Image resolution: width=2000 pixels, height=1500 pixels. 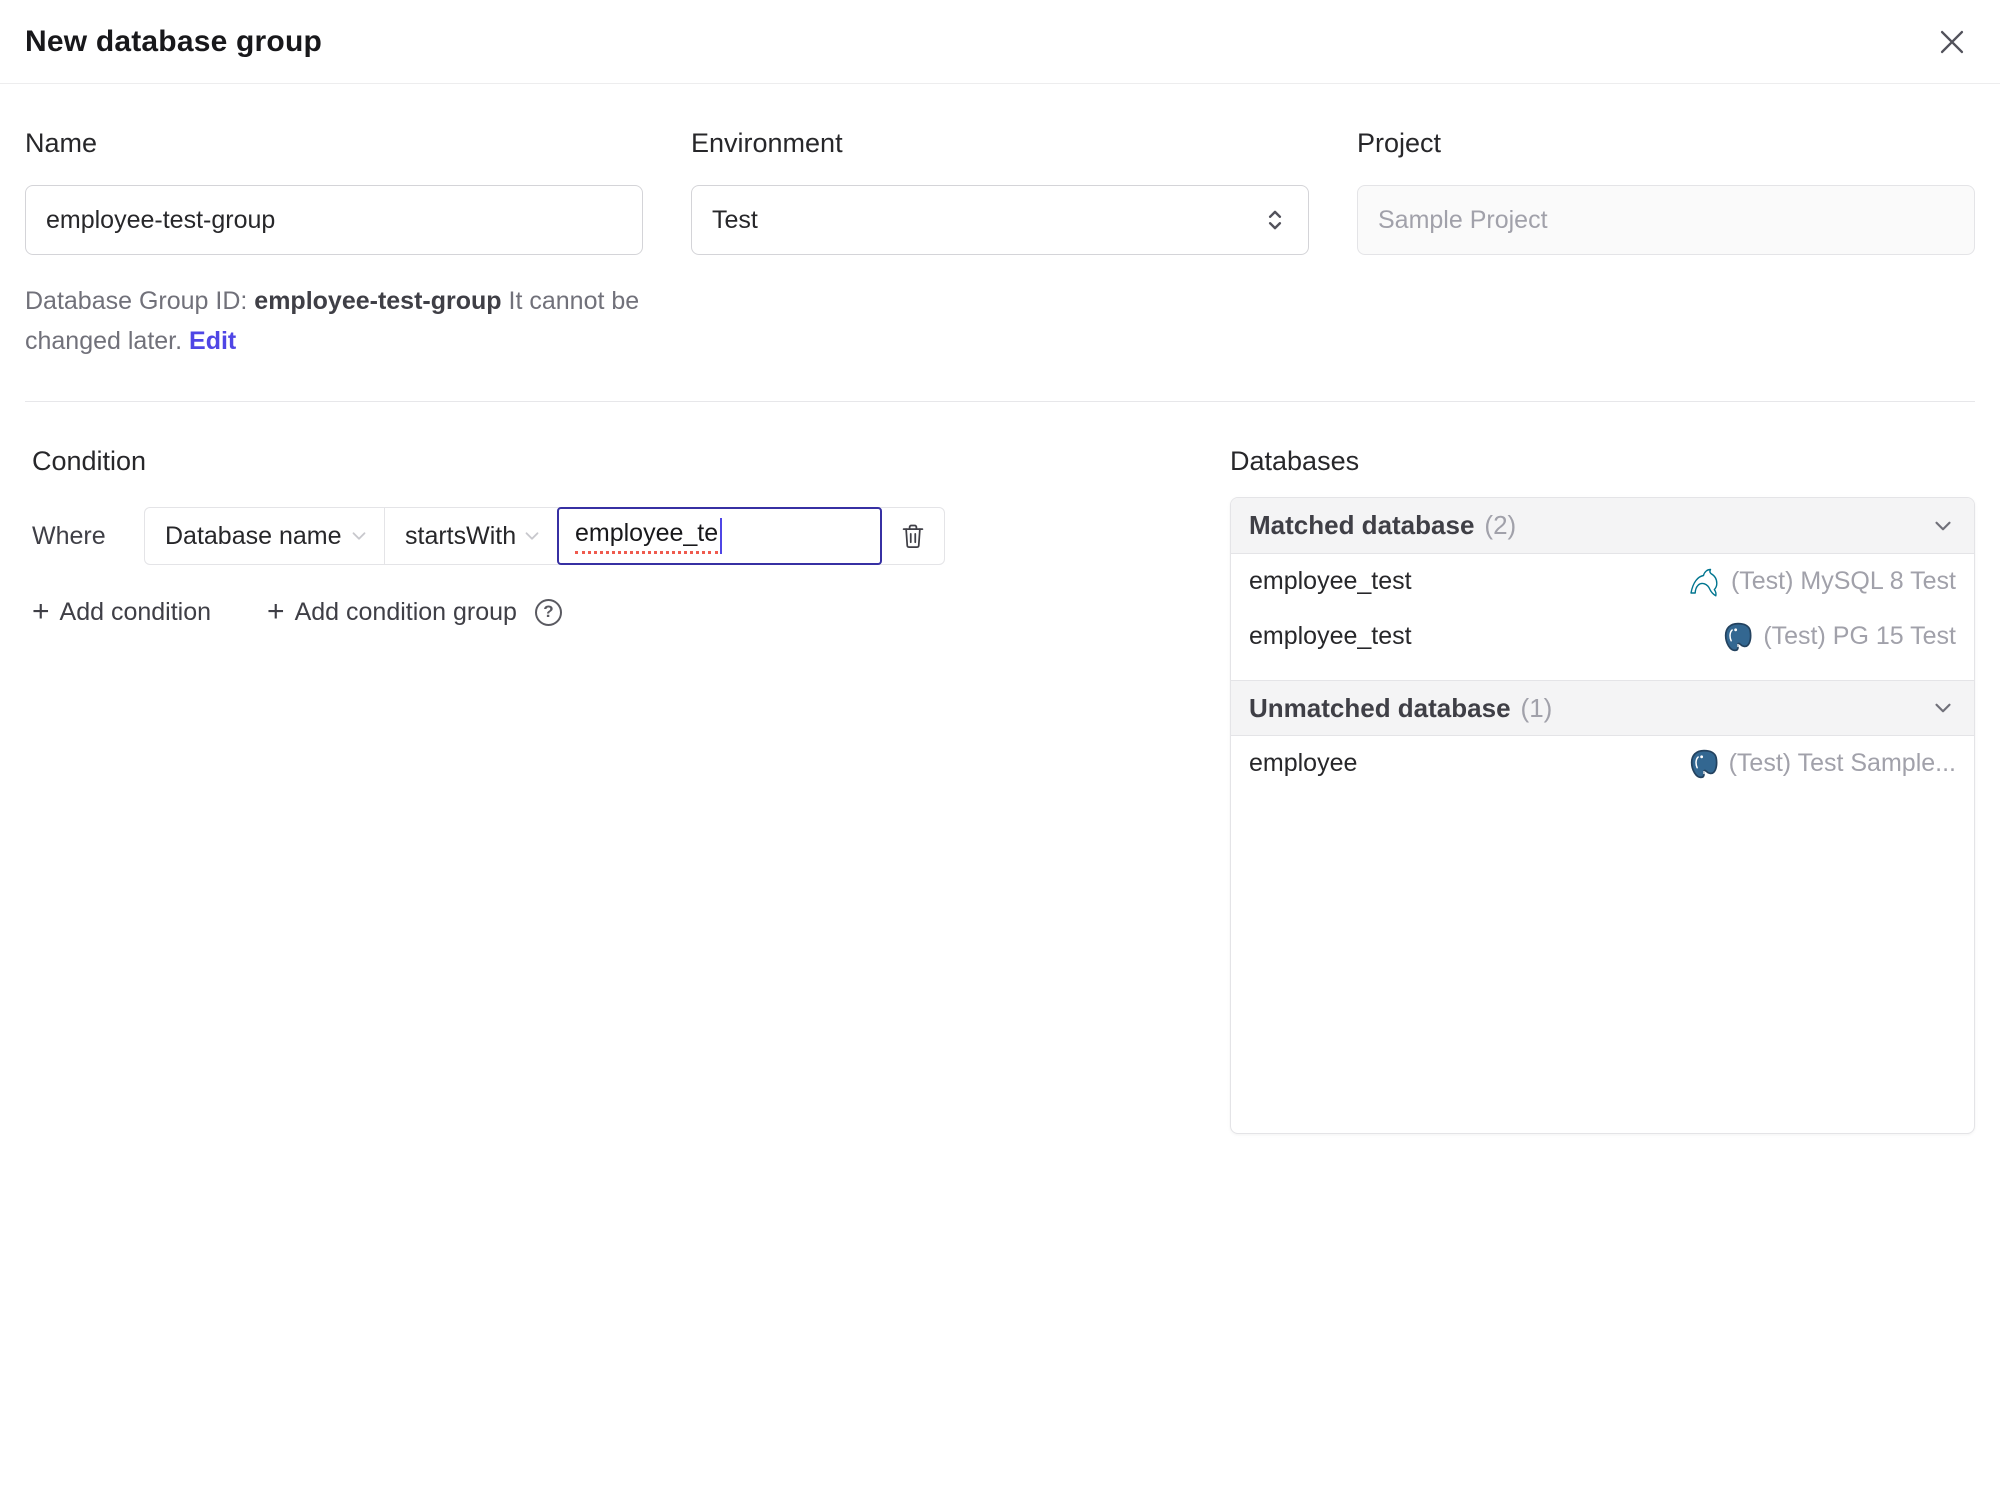 I want to click on close-button, so click(x=1952, y=42).